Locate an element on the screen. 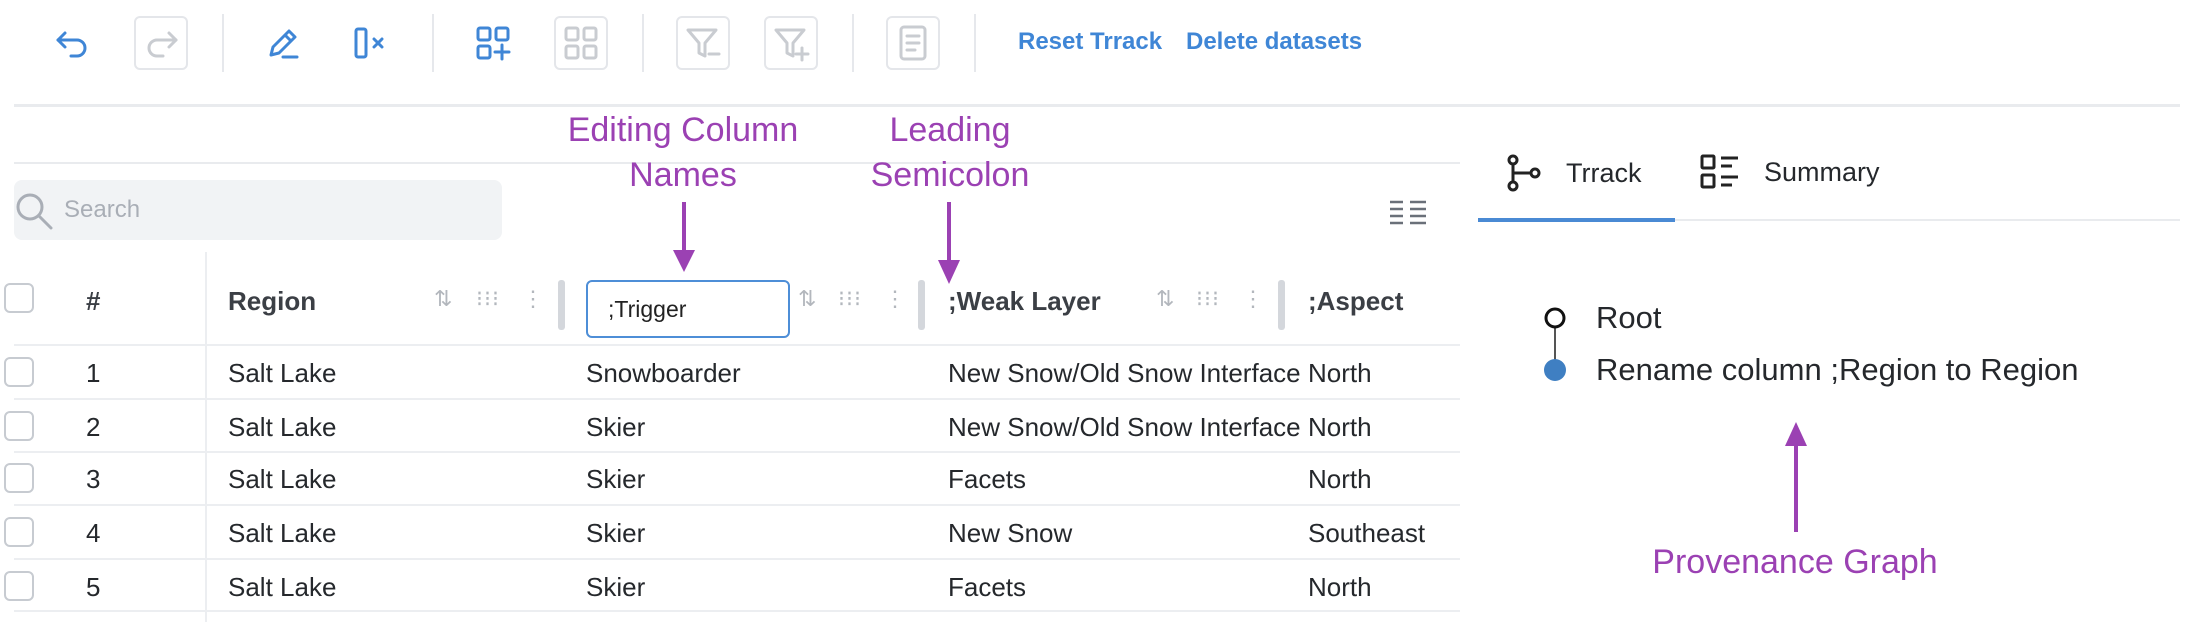  cell-index: 3 is located at coordinates (93, 479).